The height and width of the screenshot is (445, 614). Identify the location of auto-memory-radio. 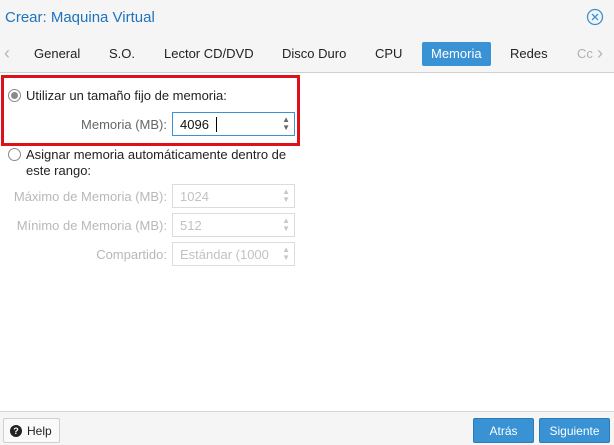
(14, 154).